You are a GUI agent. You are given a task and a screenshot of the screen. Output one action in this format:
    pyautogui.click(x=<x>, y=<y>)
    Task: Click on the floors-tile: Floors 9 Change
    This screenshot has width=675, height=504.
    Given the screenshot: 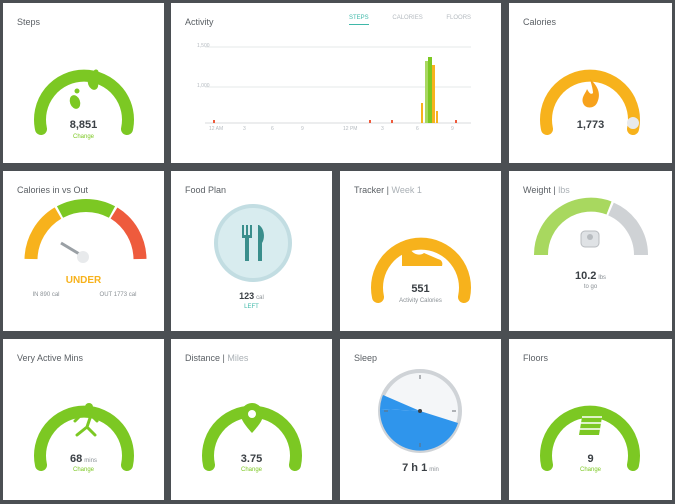 What is the action you would take?
    pyautogui.click(x=590, y=419)
    